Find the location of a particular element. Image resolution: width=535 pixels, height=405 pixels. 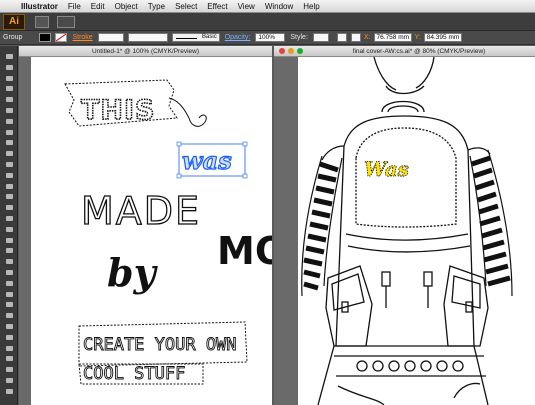

scale-tool-glyph is located at coordinates (9, 197).